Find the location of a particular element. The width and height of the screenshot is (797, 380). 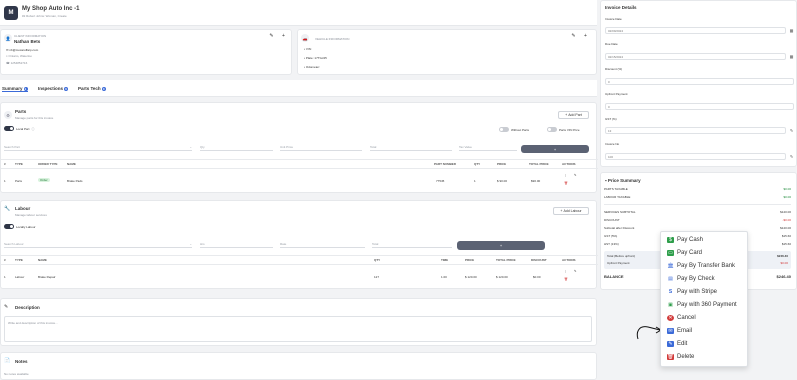

invoice-date-input: 02/09/2024 is located at coordinates (695, 30).